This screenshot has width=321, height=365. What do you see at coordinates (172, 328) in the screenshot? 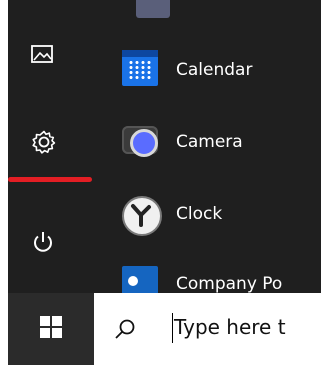
I see `text-caret` at bounding box center [172, 328].